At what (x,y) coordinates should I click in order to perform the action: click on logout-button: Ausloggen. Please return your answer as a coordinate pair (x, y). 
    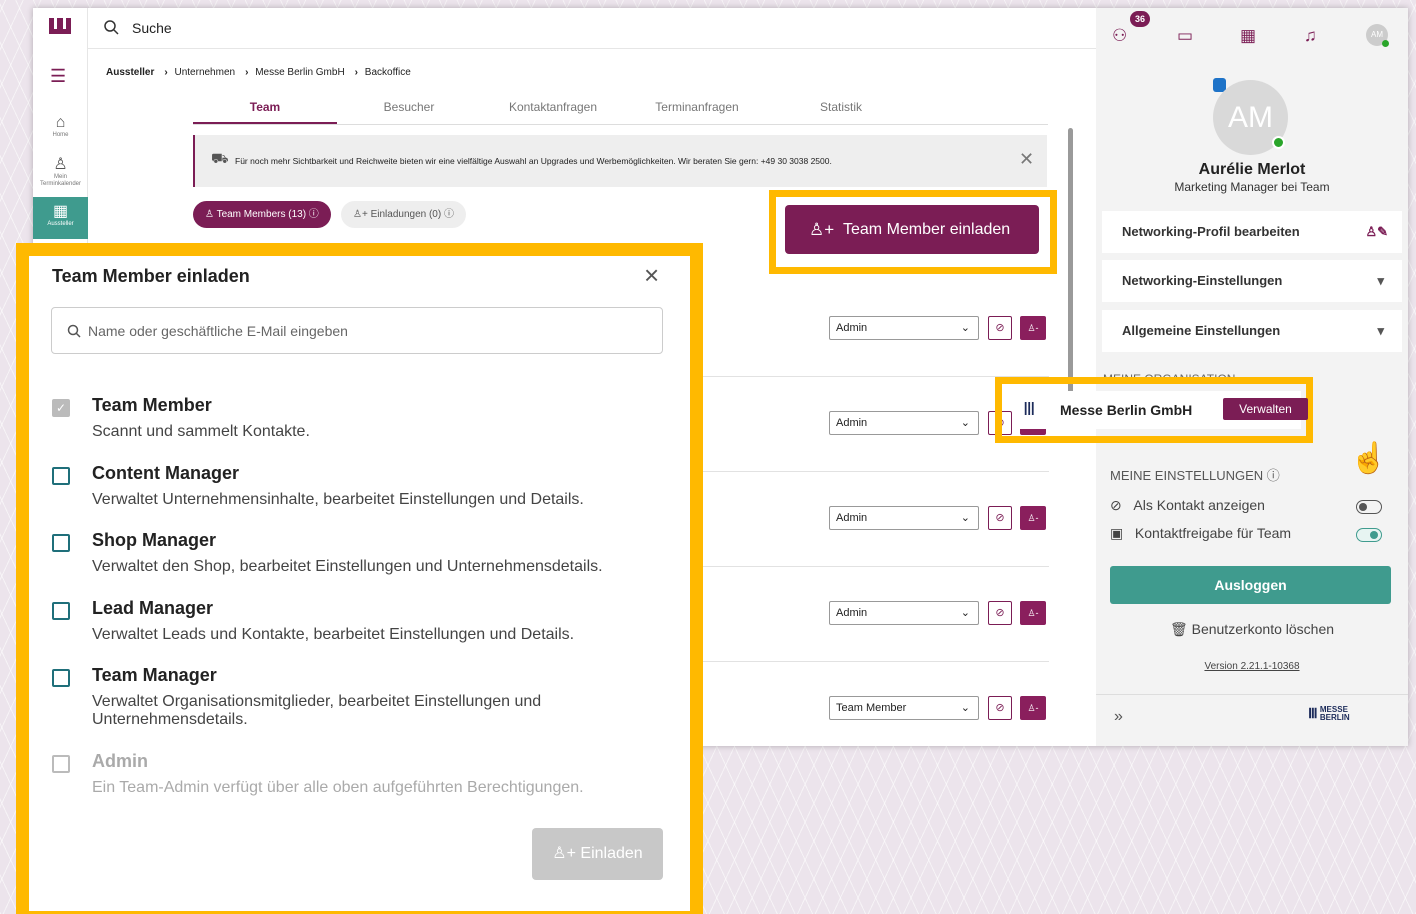
    Looking at the image, I should click on (1250, 585).